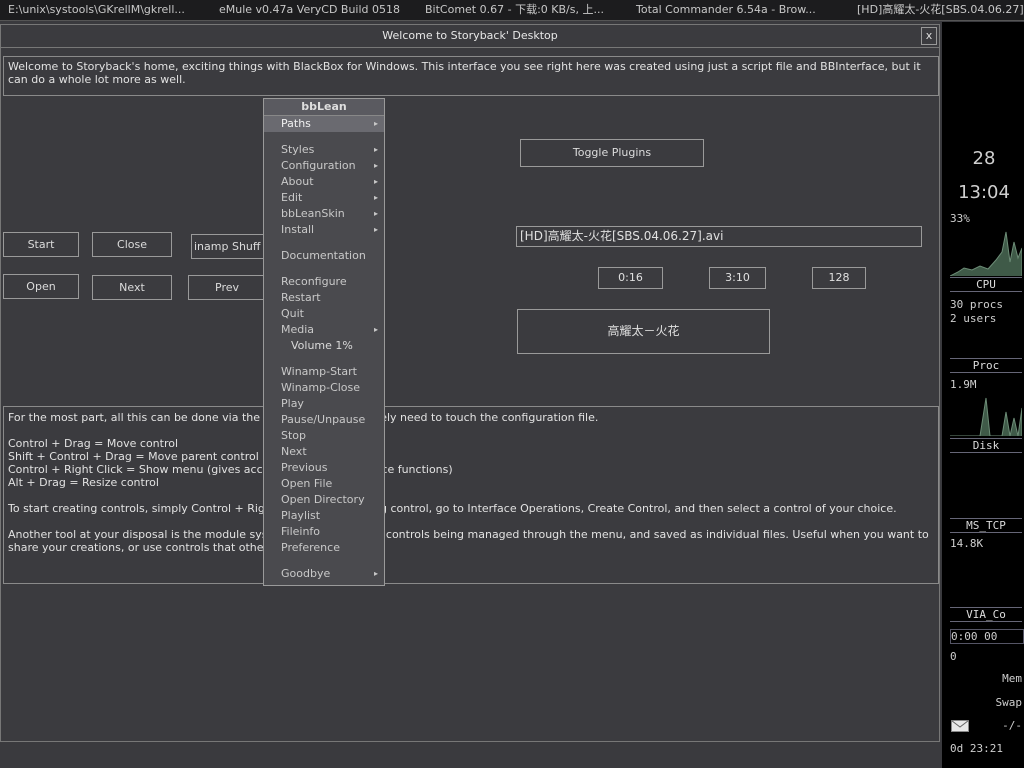 Image resolution: width=1024 pixels, height=768 pixels. What do you see at coordinates (318, 165) in the screenshot?
I see `menu-item-label: Configuration` at bounding box center [318, 165].